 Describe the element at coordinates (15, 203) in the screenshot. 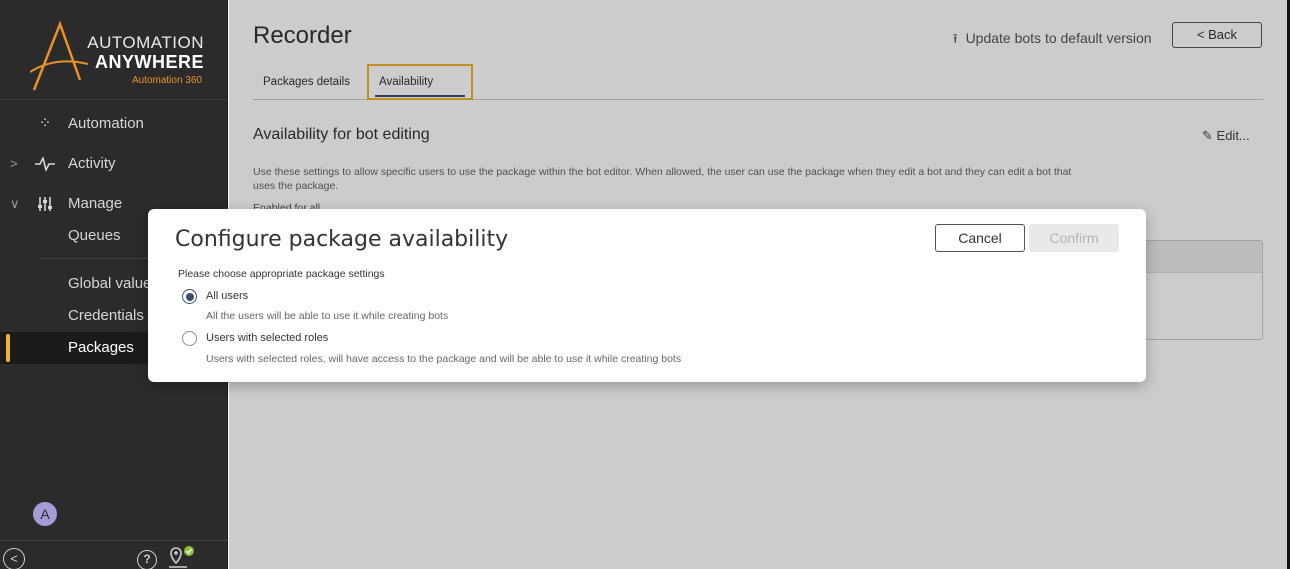

I see `chevron-down-icon: ∨` at that location.